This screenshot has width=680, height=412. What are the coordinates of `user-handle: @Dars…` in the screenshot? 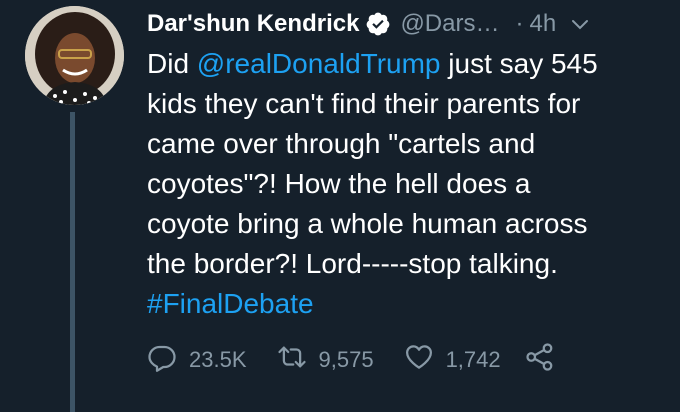 It's located at (449, 24).